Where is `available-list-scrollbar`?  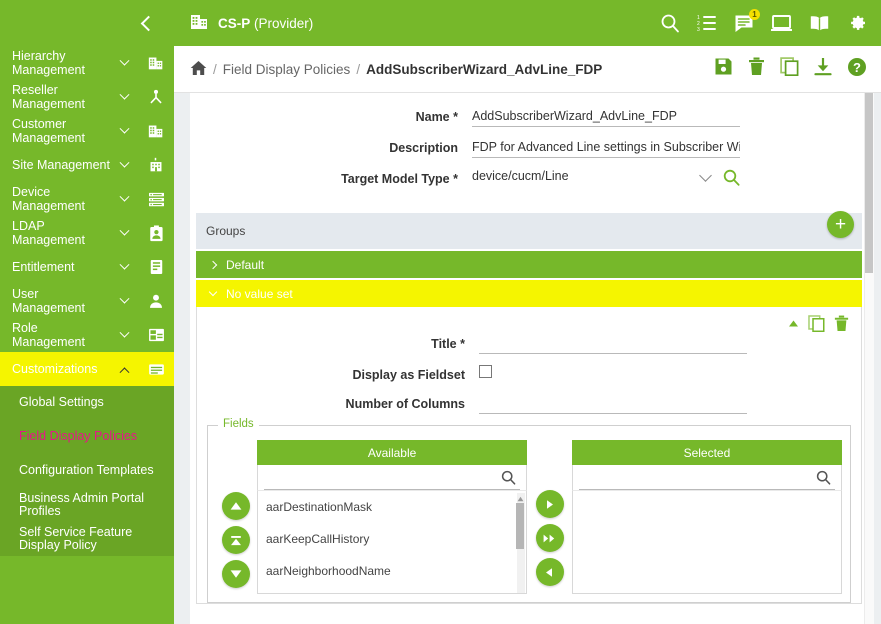 available-list-scrollbar is located at coordinates (521, 543).